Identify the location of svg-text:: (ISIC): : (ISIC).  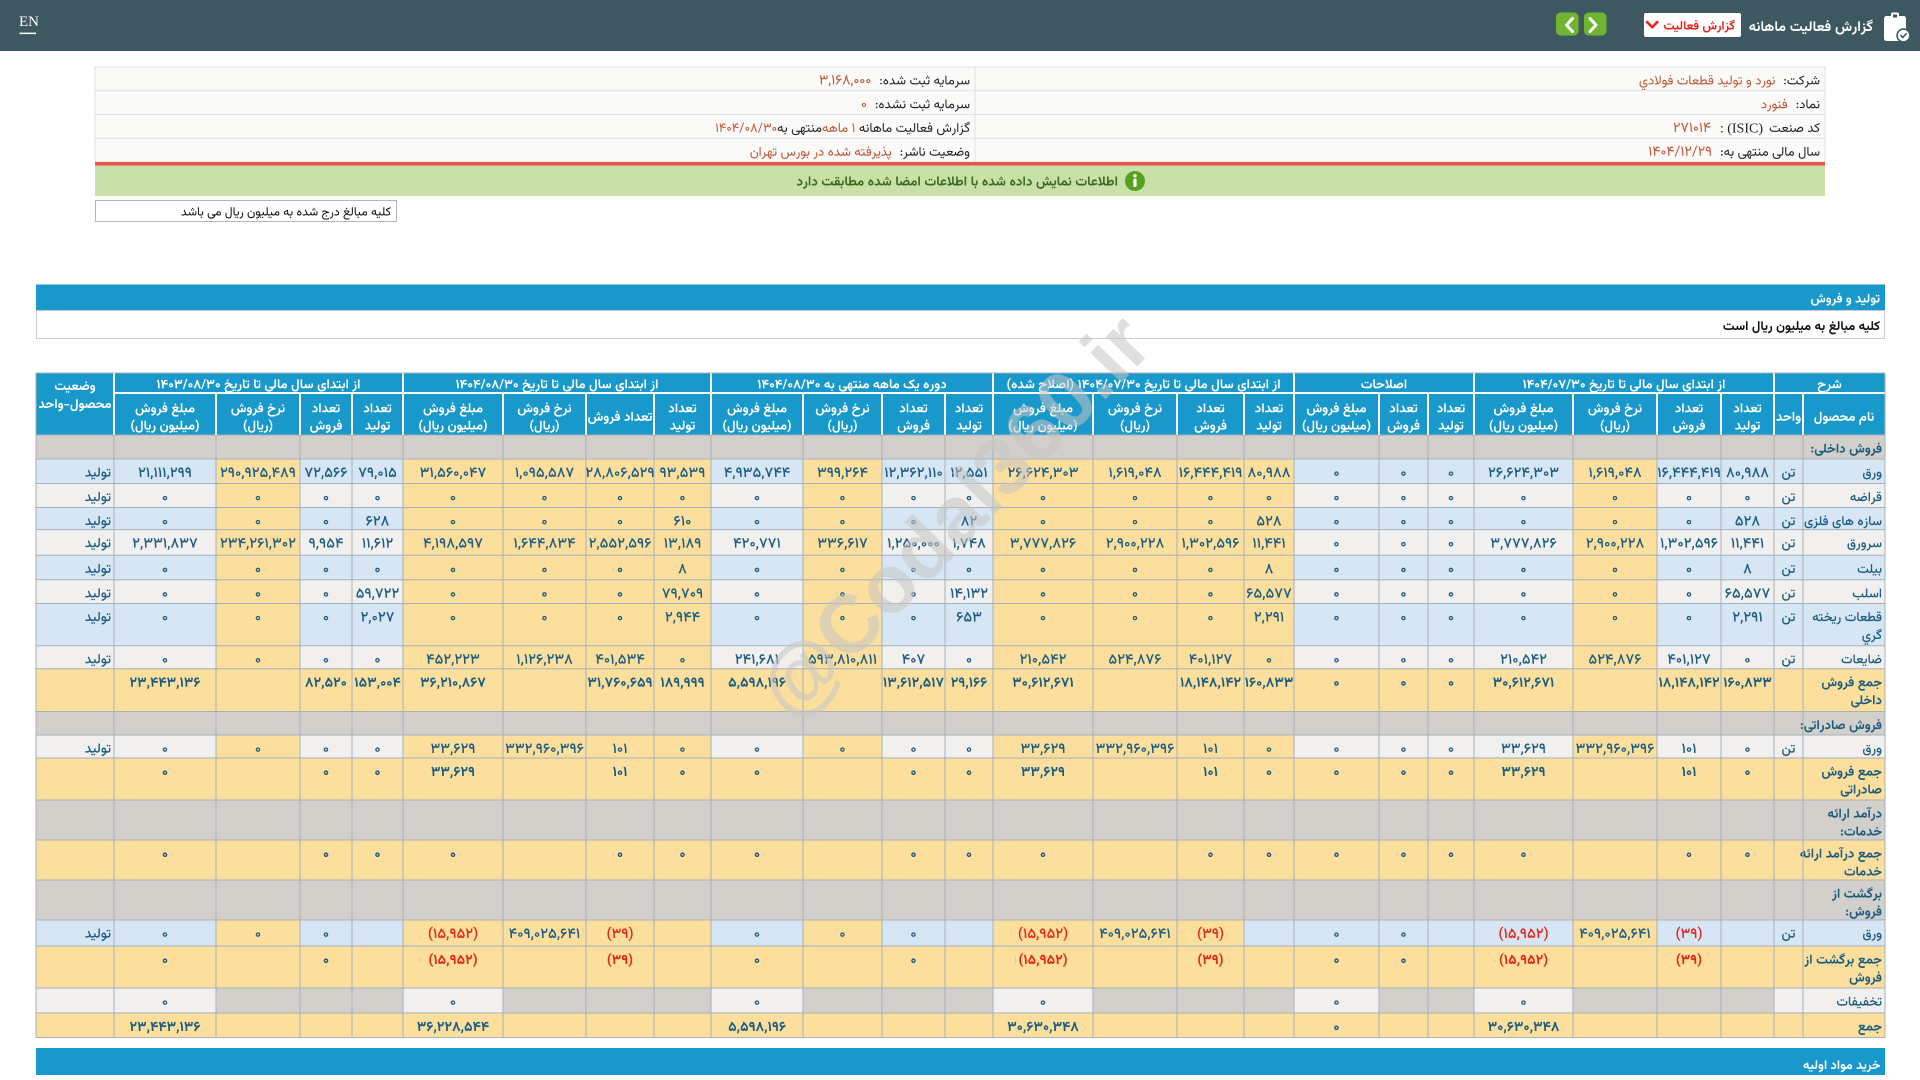
(1742, 128).